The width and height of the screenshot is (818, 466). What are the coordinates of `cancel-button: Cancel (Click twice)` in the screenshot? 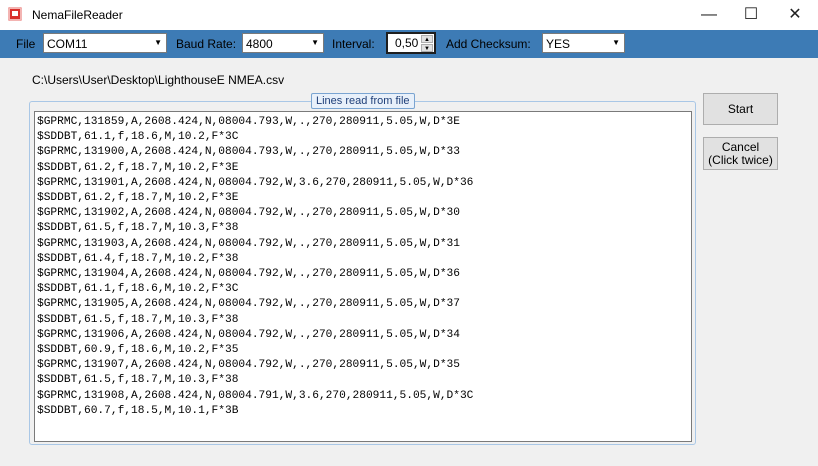 It's located at (740, 153).